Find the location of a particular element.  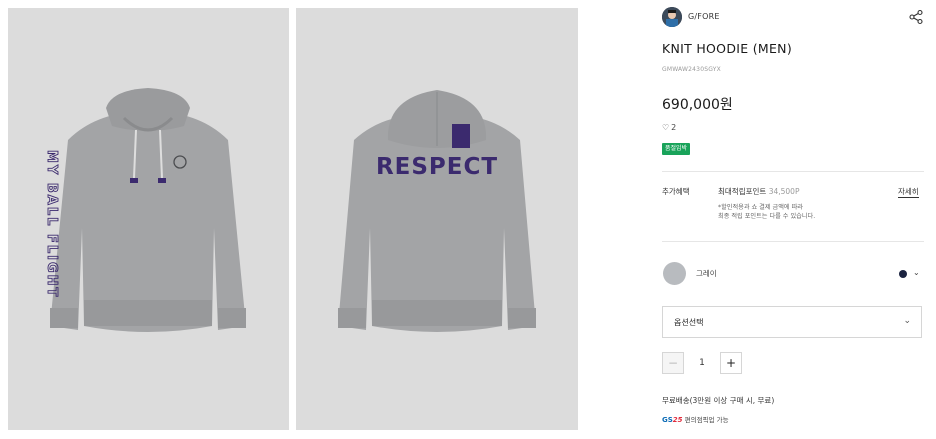

gs25-pickup-info: GS25 편의점픽업 가능 is located at coordinates (695, 419).